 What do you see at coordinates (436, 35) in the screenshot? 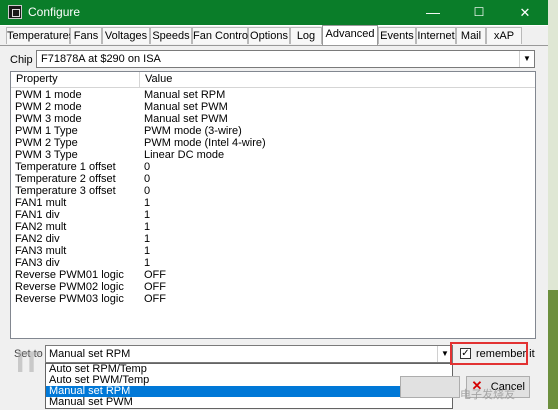
I see `tab-internet: Internet` at bounding box center [436, 35].